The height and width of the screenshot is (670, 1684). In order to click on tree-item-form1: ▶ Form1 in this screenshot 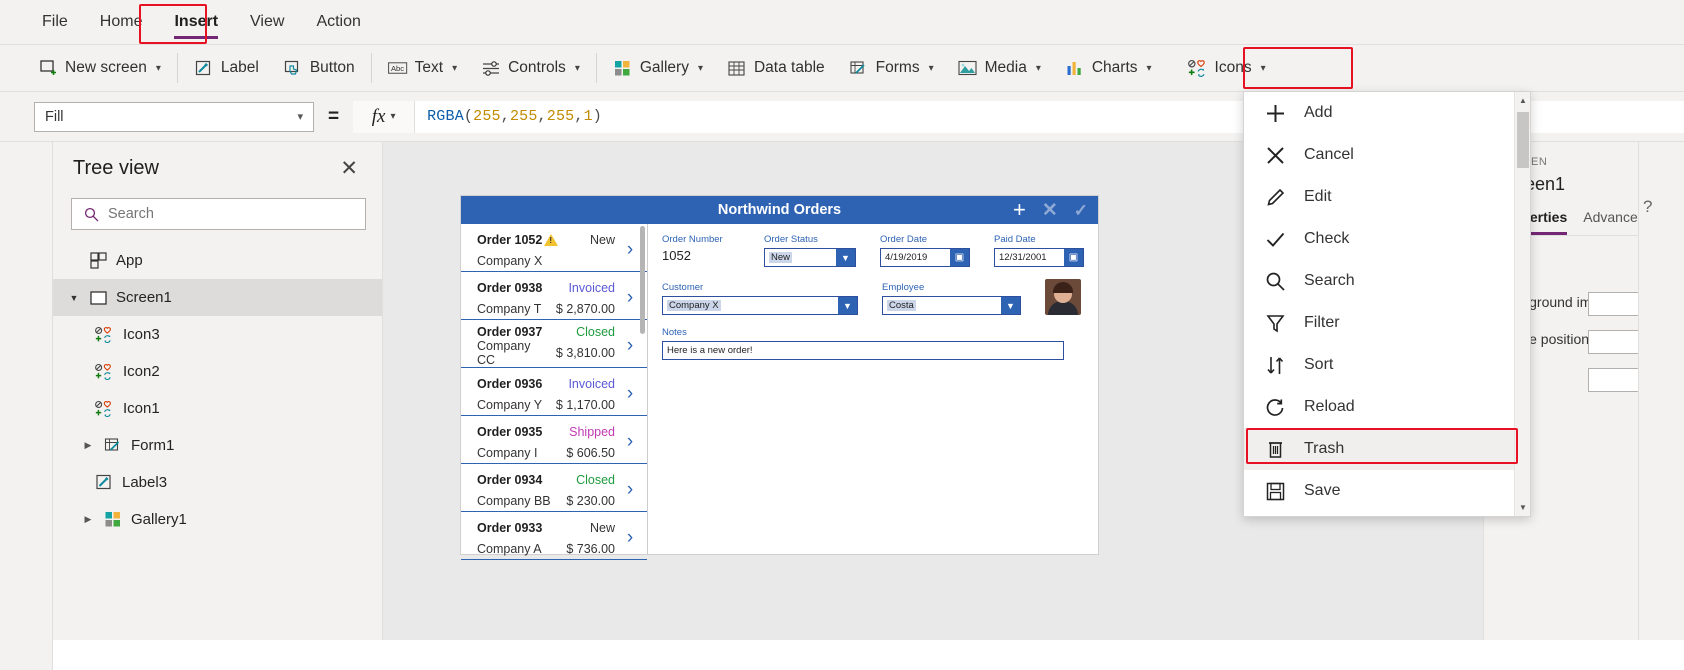, I will do `click(217, 445)`.